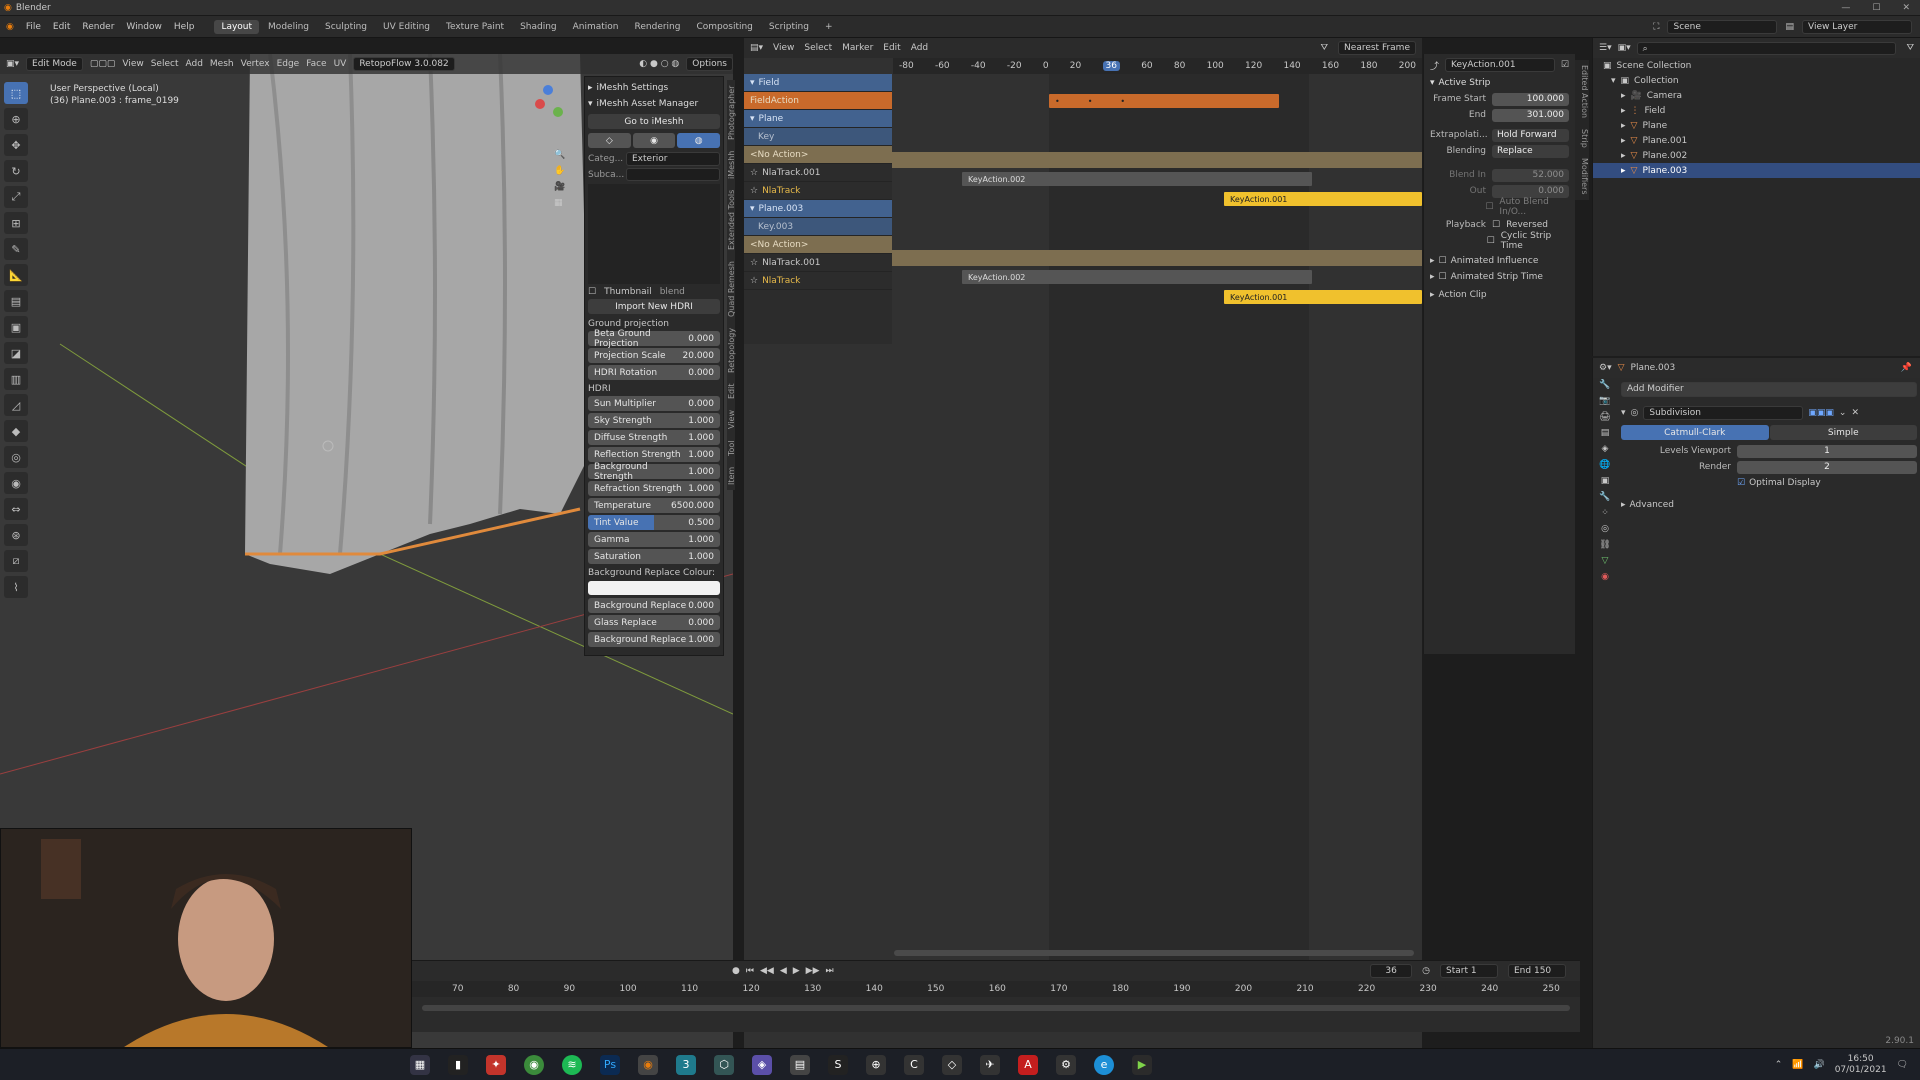 The image size is (1920, 1080). What do you see at coordinates (1605, 433) in the screenshot?
I see `view-layer-tab-icon: ▤` at bounding box center [1605, 433].